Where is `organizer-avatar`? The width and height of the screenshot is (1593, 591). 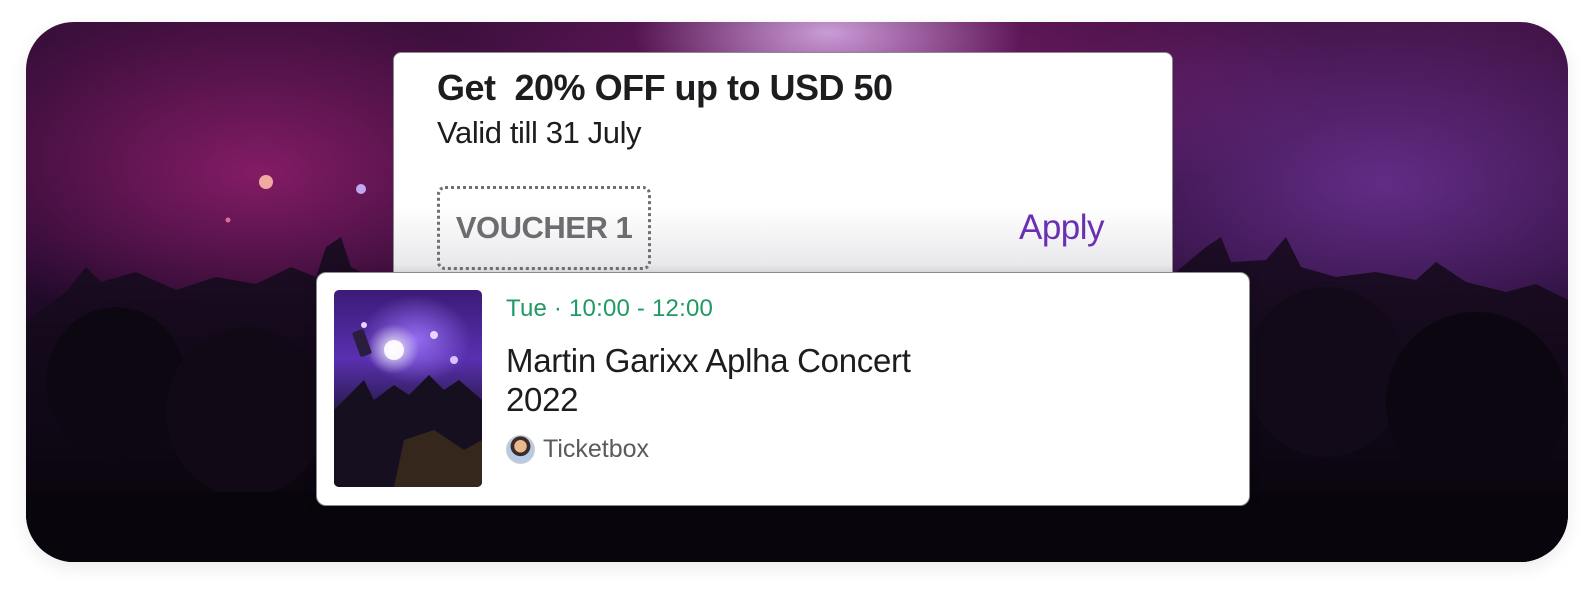 organizer-avatar is located at coordinates (520, 449).